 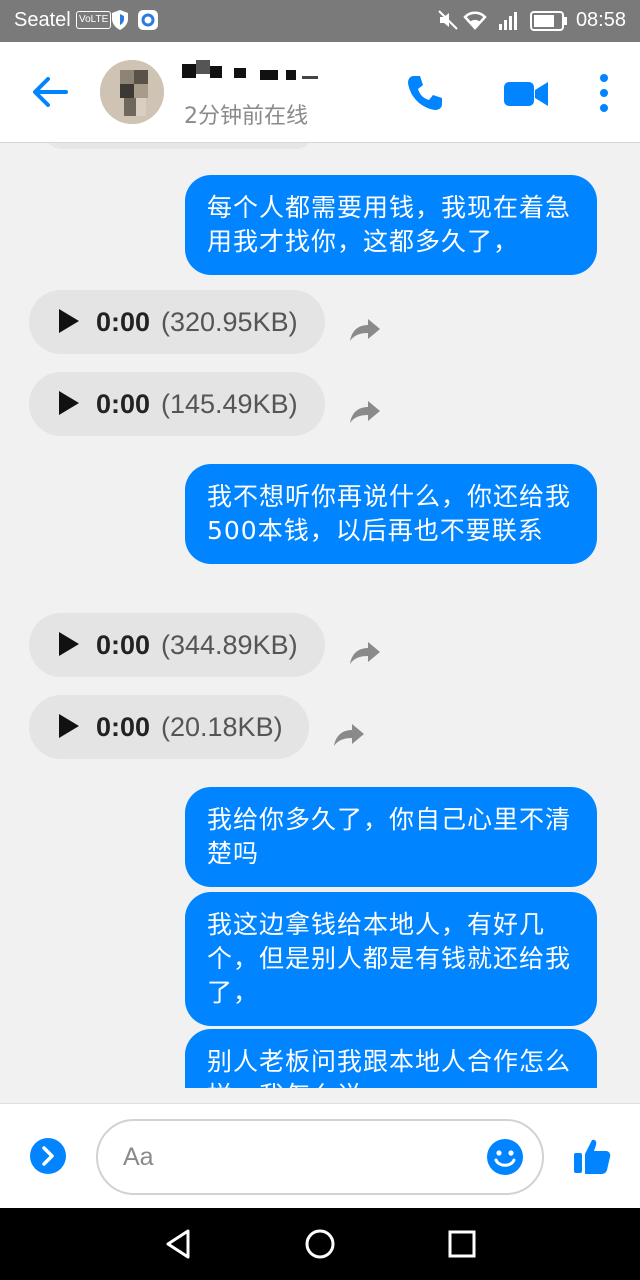 I want to click on audio-size: (320.95KB), so click(x=229, y=322).